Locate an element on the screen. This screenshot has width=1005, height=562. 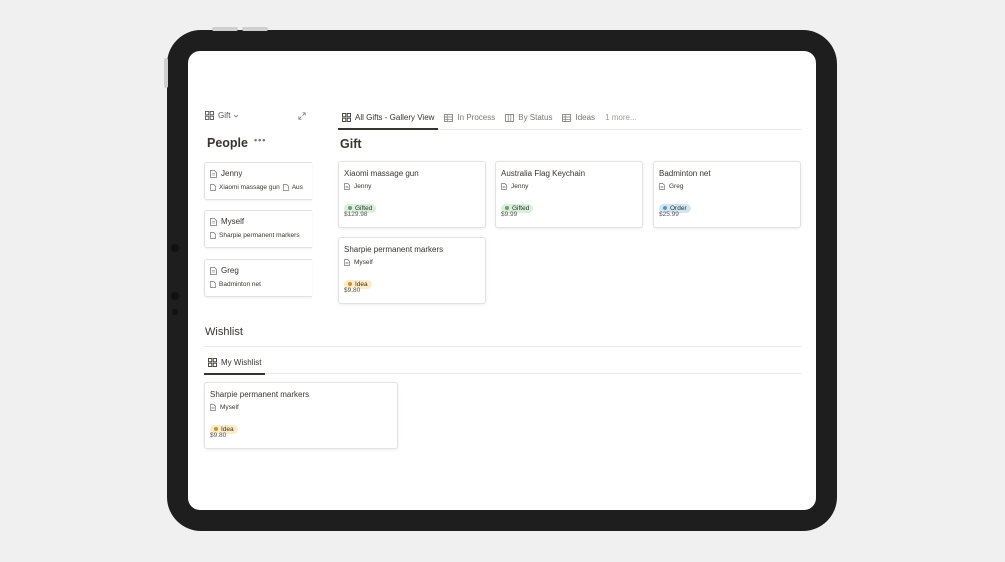
gift-card-title: Xiaomi massage gun is located at coordinates (381, 173).